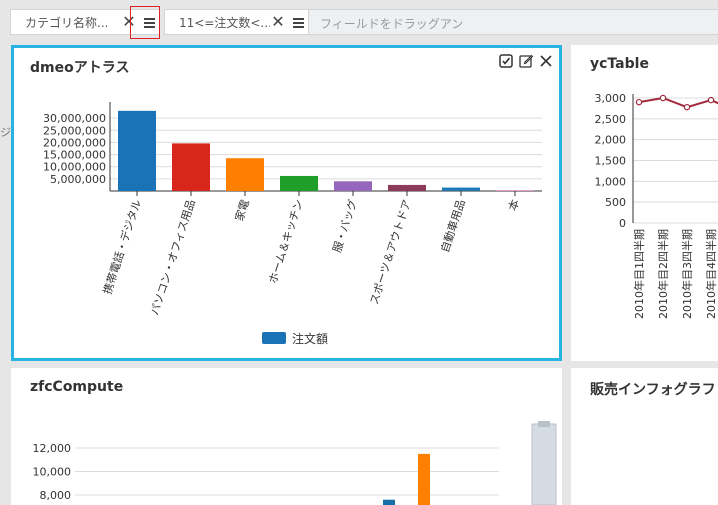 Image resolution: width=718 pixels, height=505 pixels. What do you see at coordinates (678, 102) in the screenshot?
I see `series-line` at bounding box center [678, 102].